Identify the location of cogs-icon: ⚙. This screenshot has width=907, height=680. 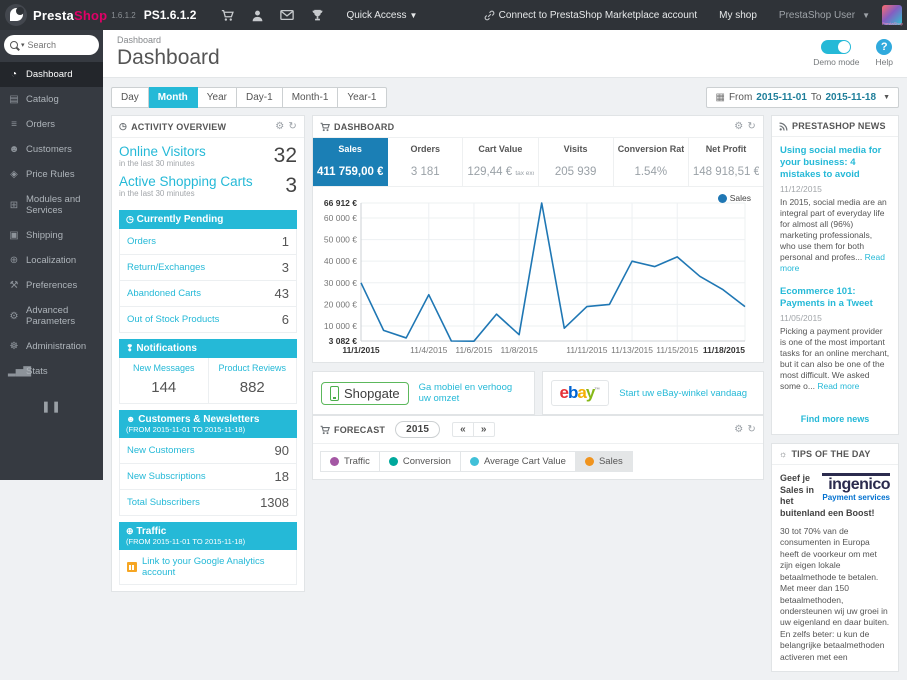
(14, 316).